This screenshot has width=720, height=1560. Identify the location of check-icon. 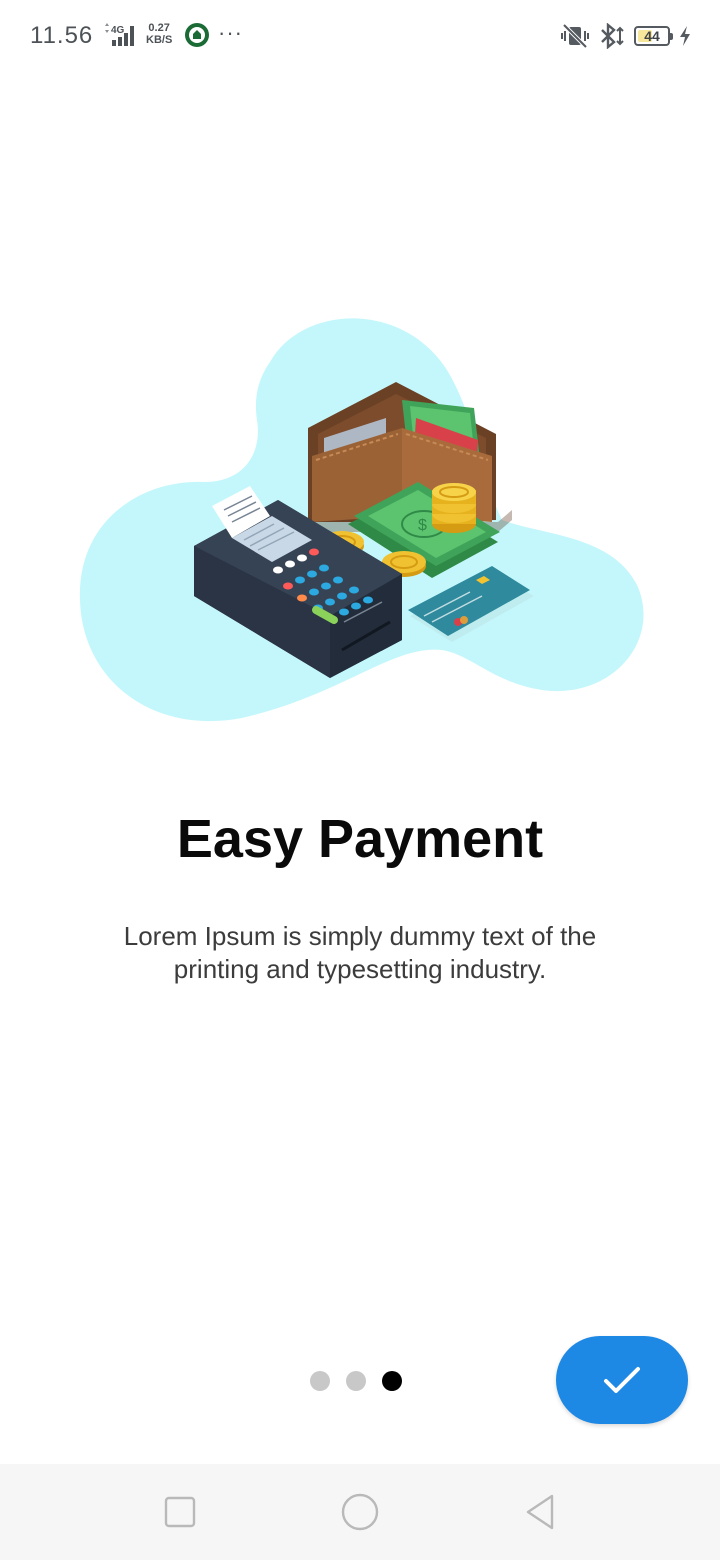
(622, 1380).